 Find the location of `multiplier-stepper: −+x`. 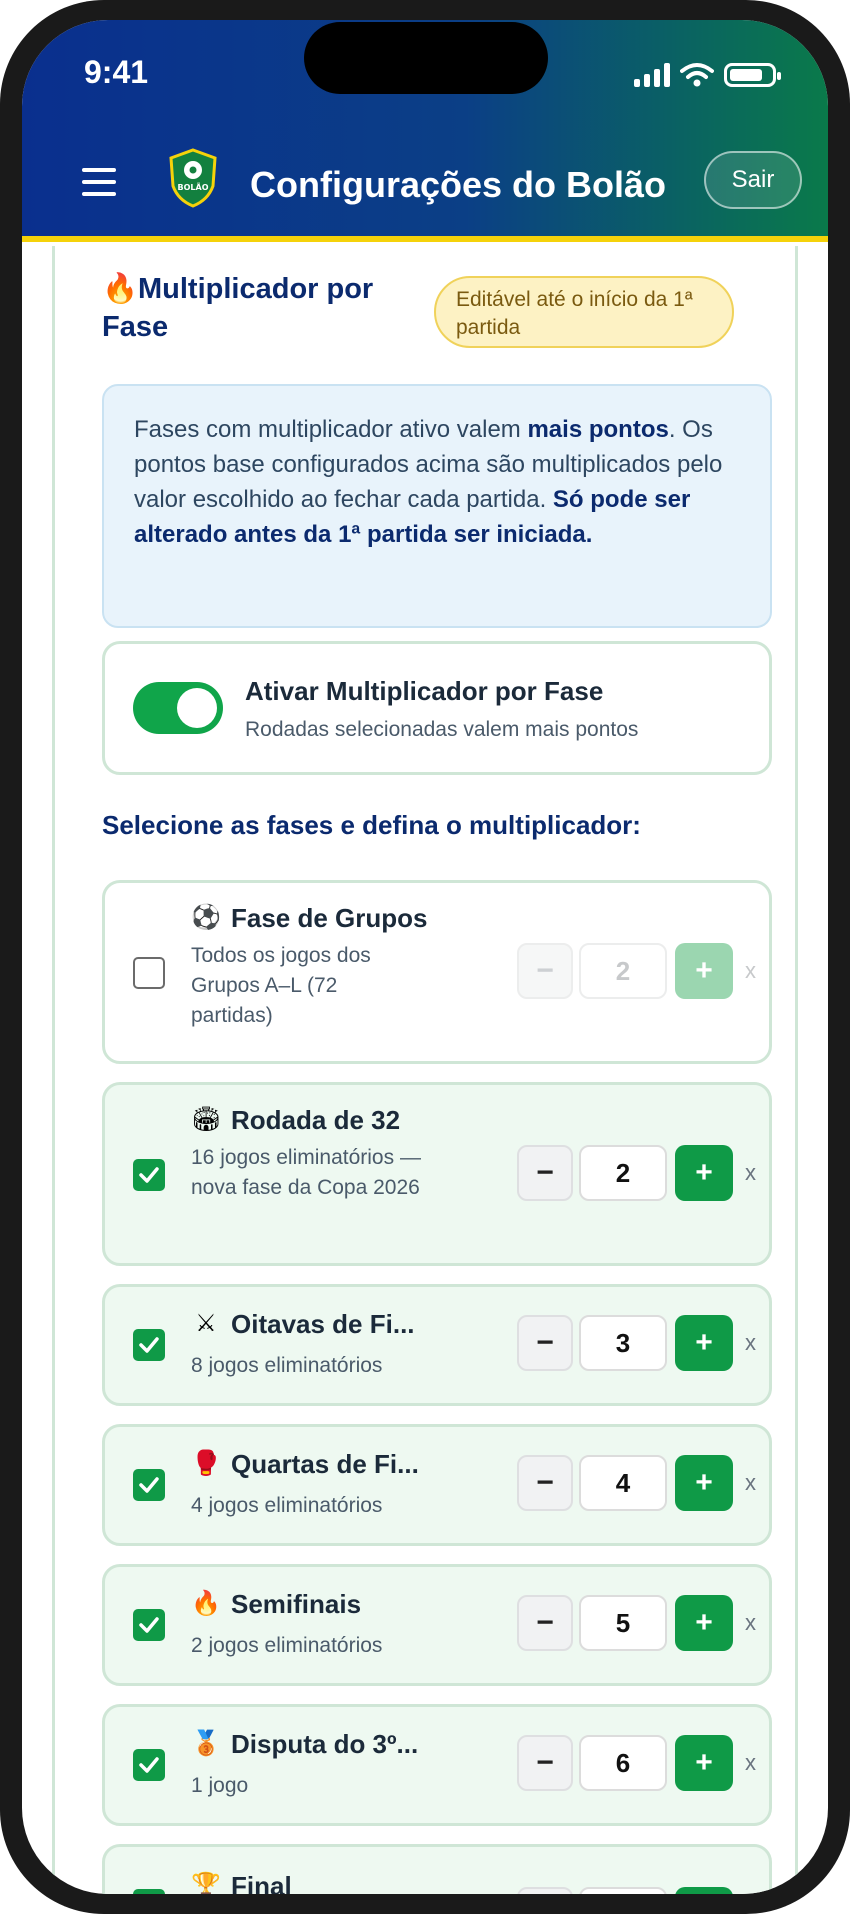

multiplier-stepper: −+x is located at coordinates (636, 1890).